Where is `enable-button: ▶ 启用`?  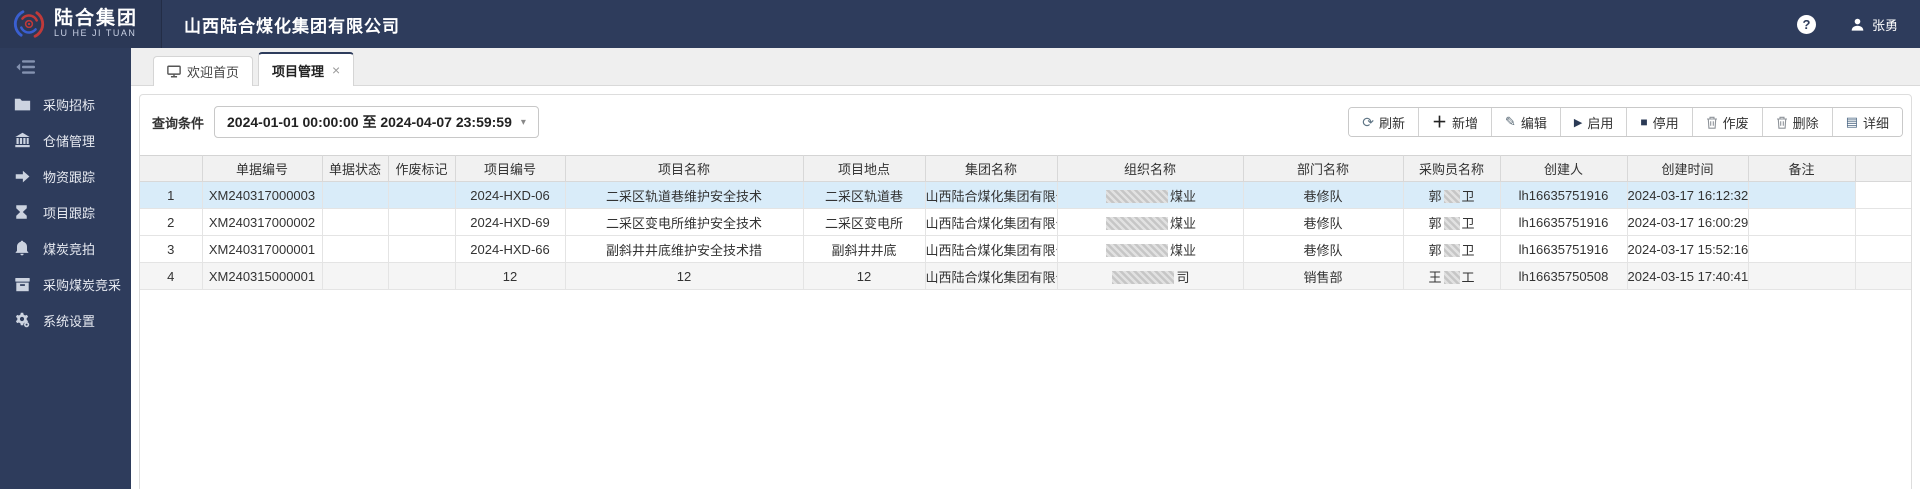 enable-button: ▶ 启用 is located at coordinates (1593, 122).